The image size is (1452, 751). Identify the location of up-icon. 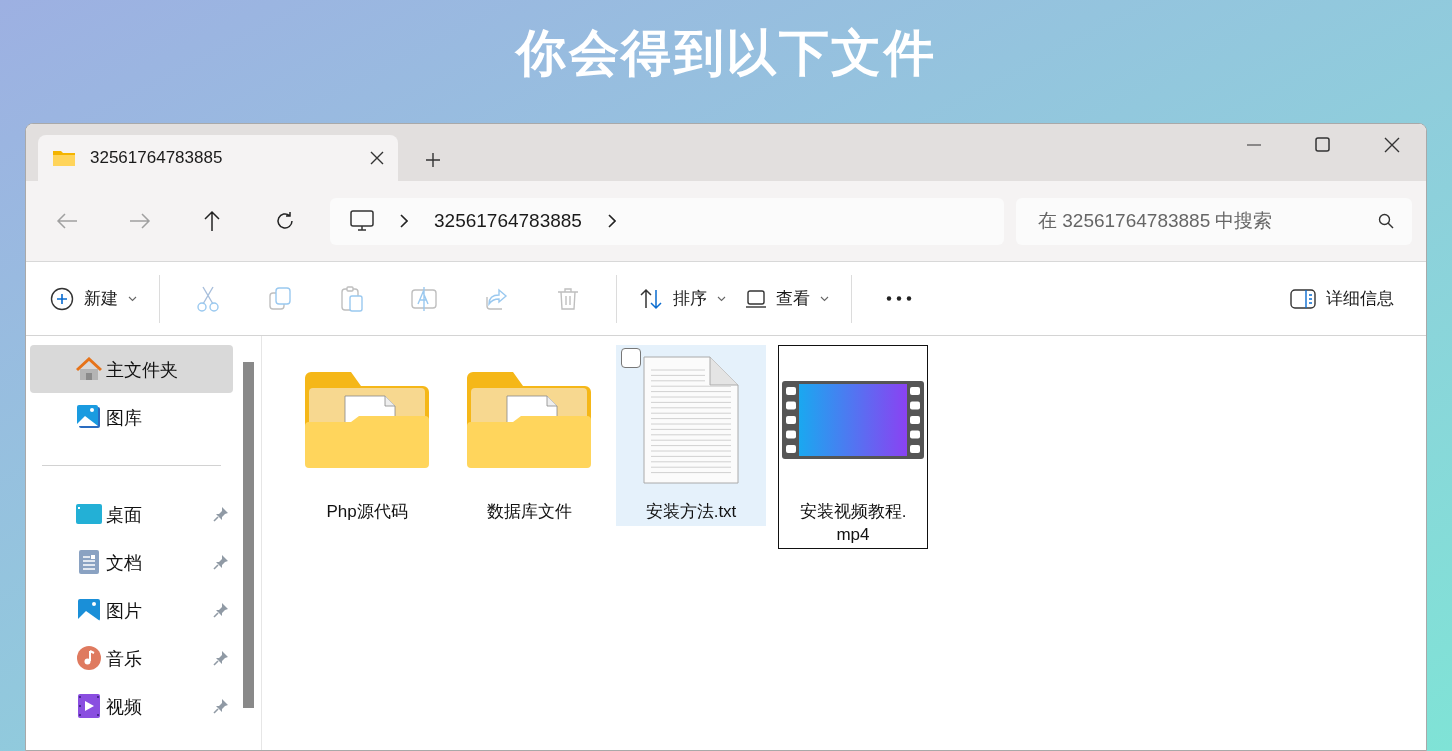
(212, 221).